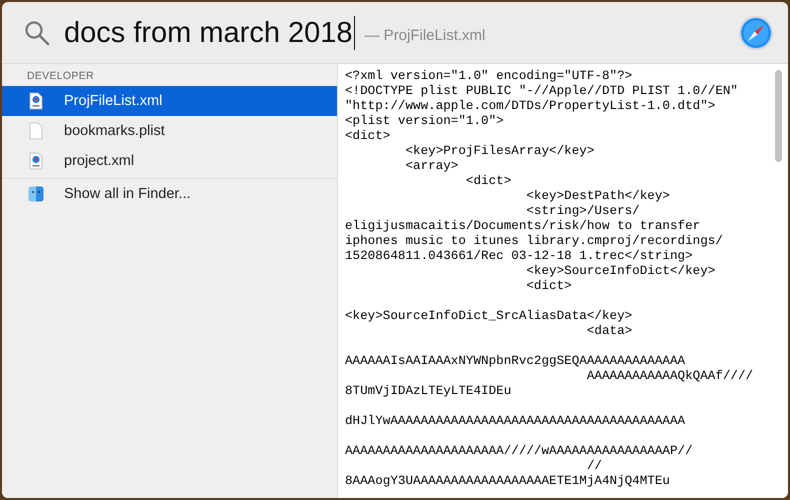 This screenshot has width=790, height=500. What do you see at coordinates (620, 271) in the screenshot?
I see `code-line: <key>SourceInfoDict</key>` at bounding box center [620, 271].